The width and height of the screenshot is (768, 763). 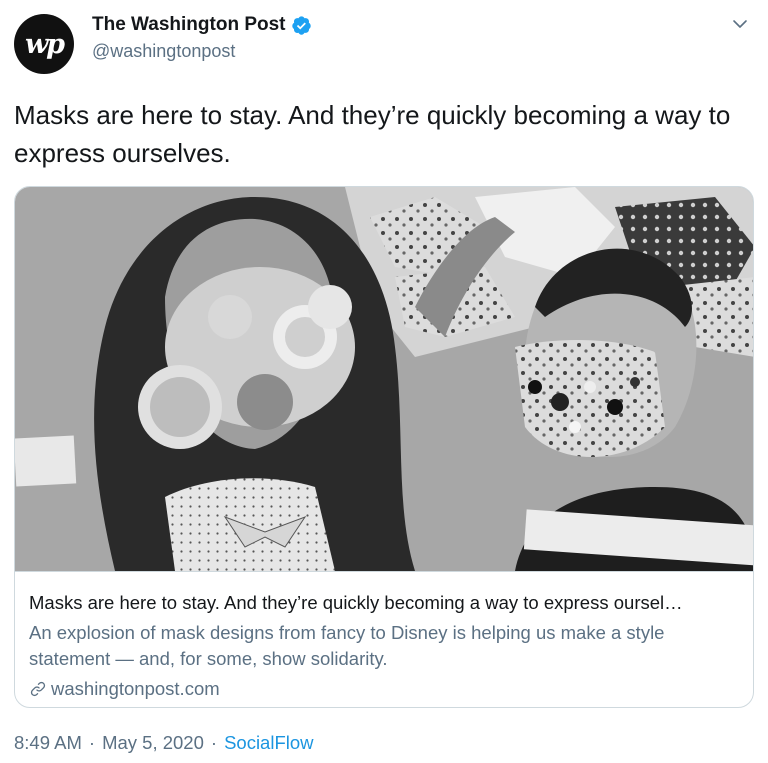 What do you see at coordinates (135, 689) in the screenshot?
I see `card-domain-text: washingtonpost.com` at bounding box center [135, 689].